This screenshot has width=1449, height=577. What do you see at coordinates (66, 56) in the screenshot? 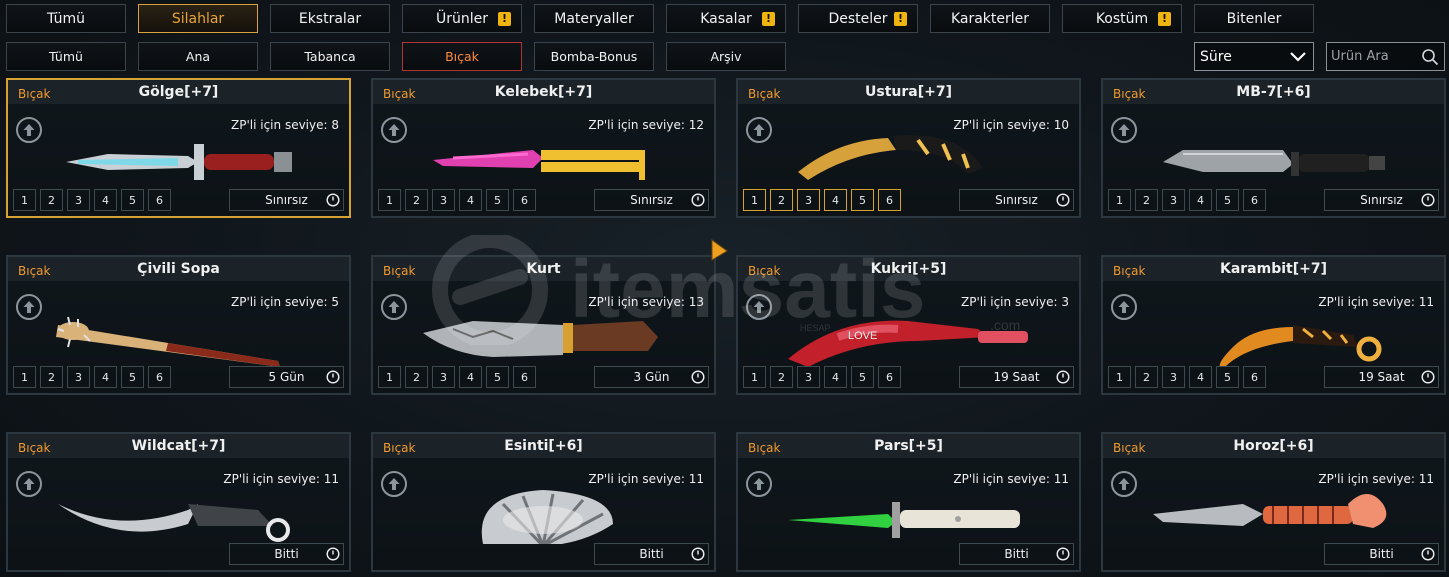
I see `subtab-tumu: Tümü` at bounding box center [66, 56].